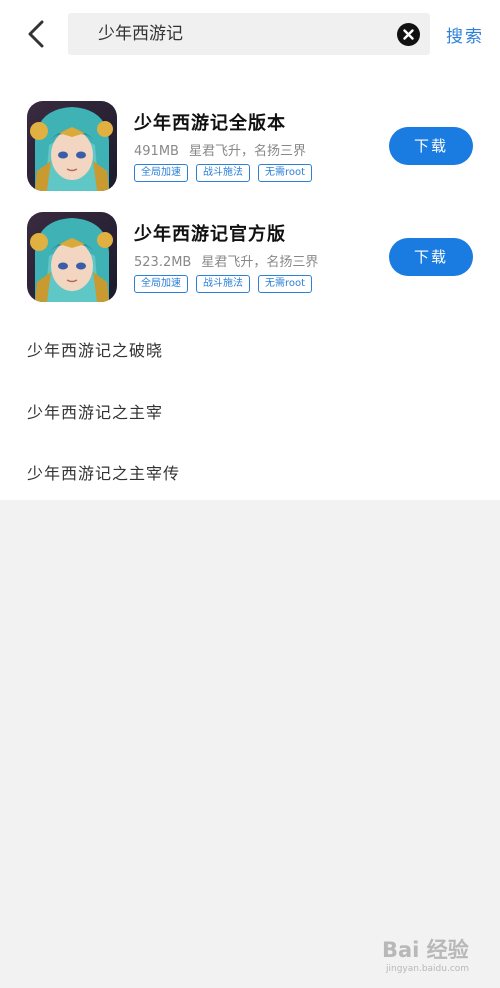  I want to click on app-name: 少年西游记全版本, so click(210, 122).